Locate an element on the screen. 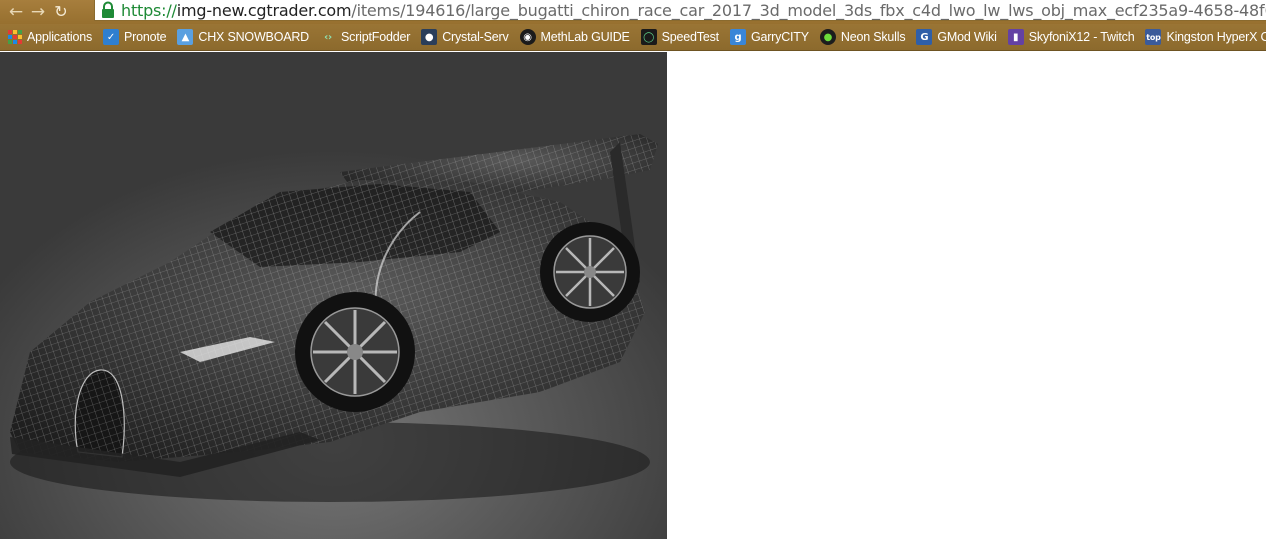 The width and height of the screenshot is (1266, 539). bookmark-label: MethLab GUIDE is located at coordinates (585, 37).